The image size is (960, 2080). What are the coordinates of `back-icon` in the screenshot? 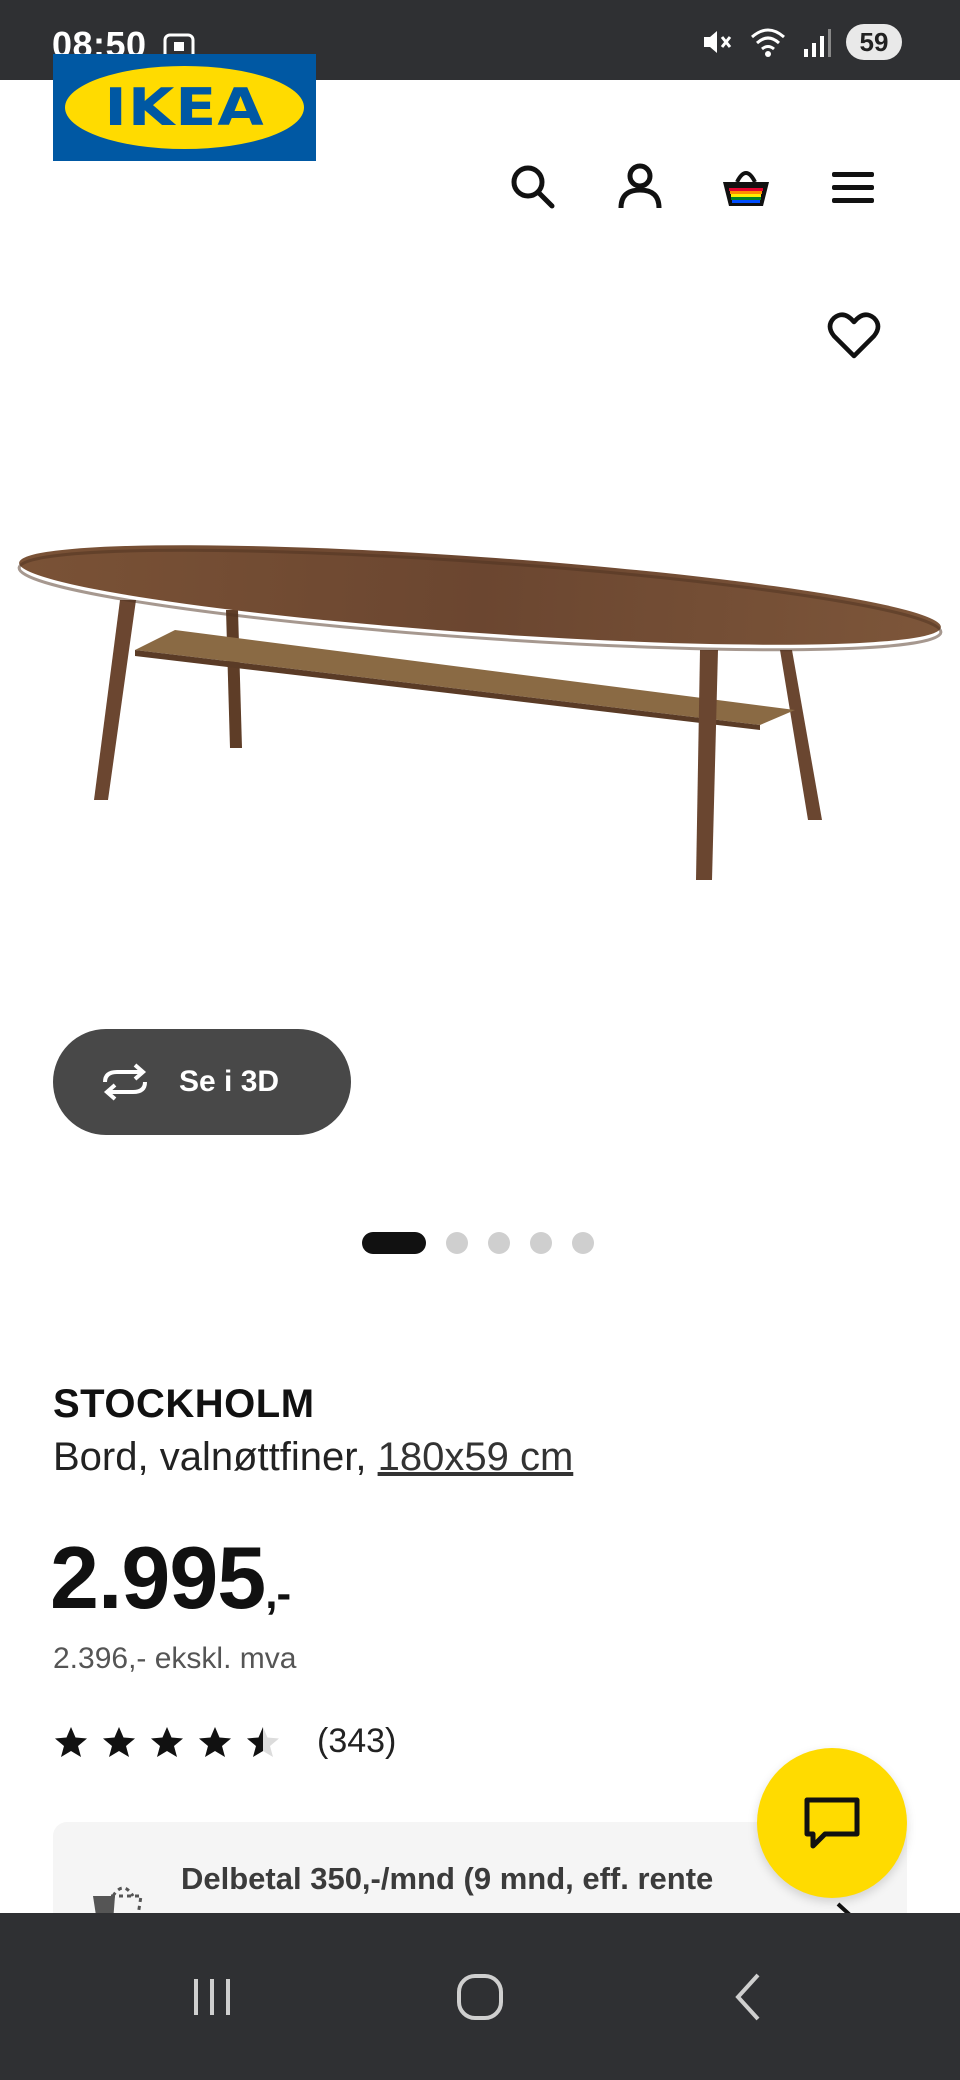 It's located at (750, 1997).